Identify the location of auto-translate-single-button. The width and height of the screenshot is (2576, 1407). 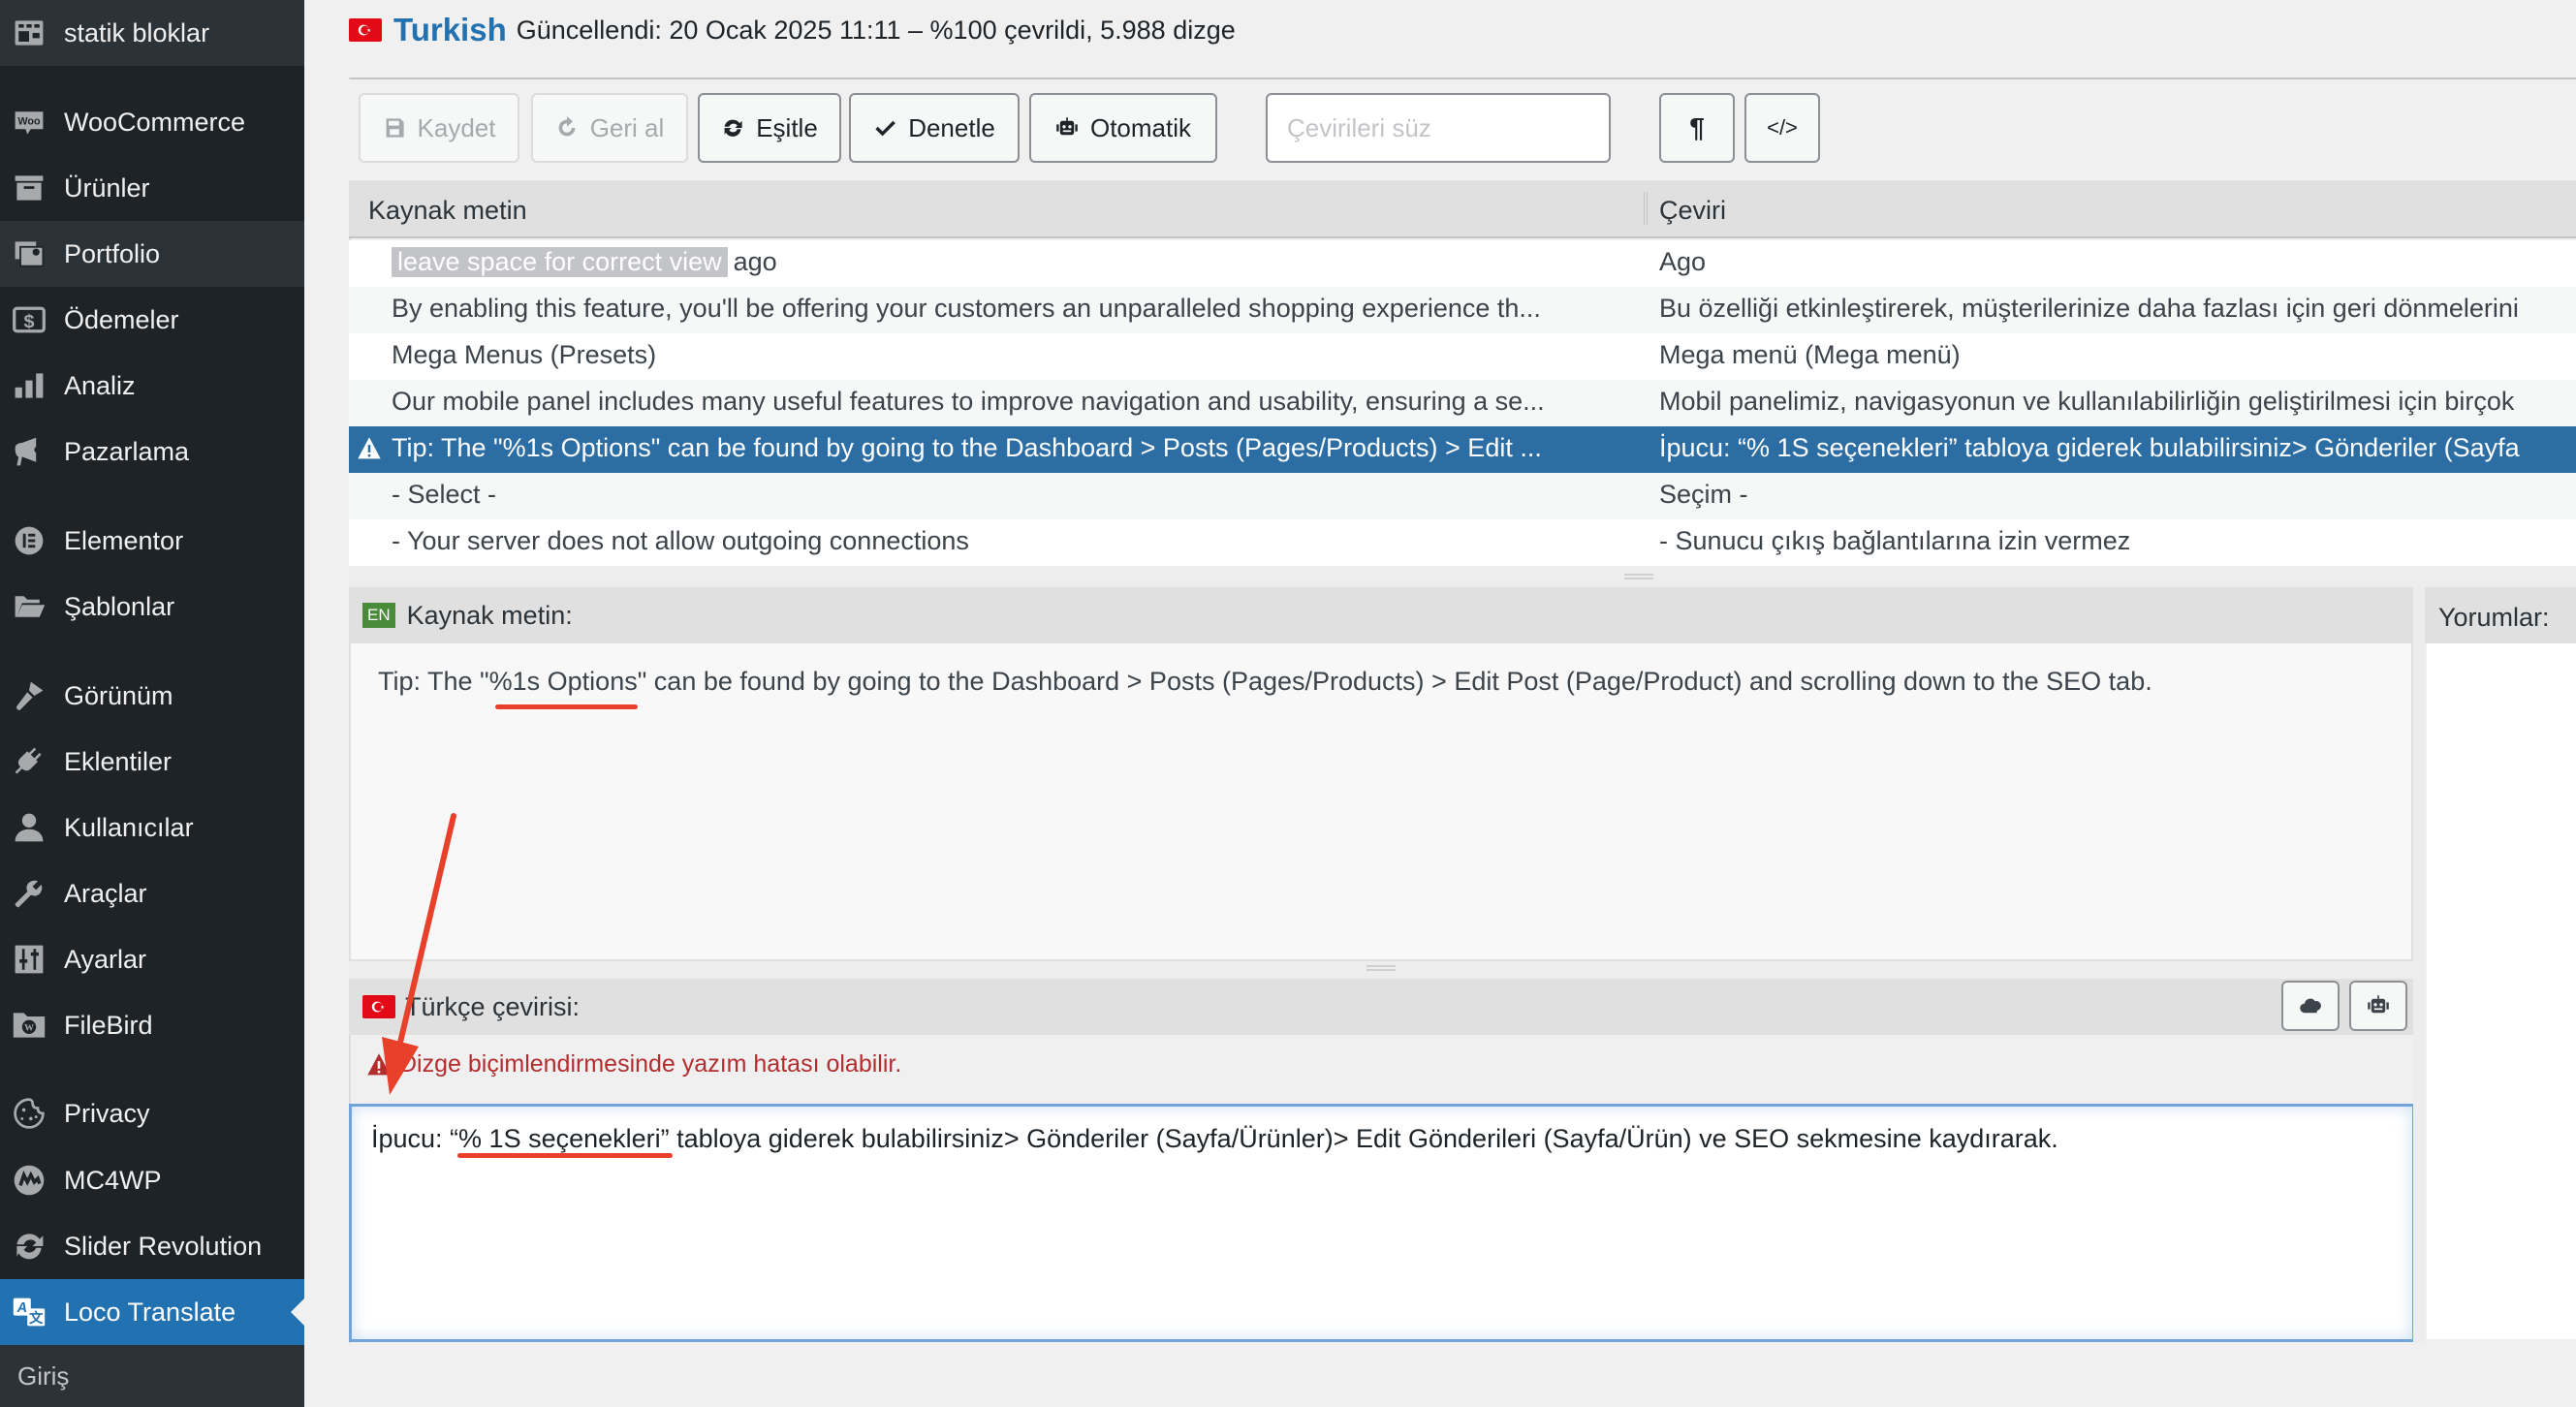
(2378, 1006).